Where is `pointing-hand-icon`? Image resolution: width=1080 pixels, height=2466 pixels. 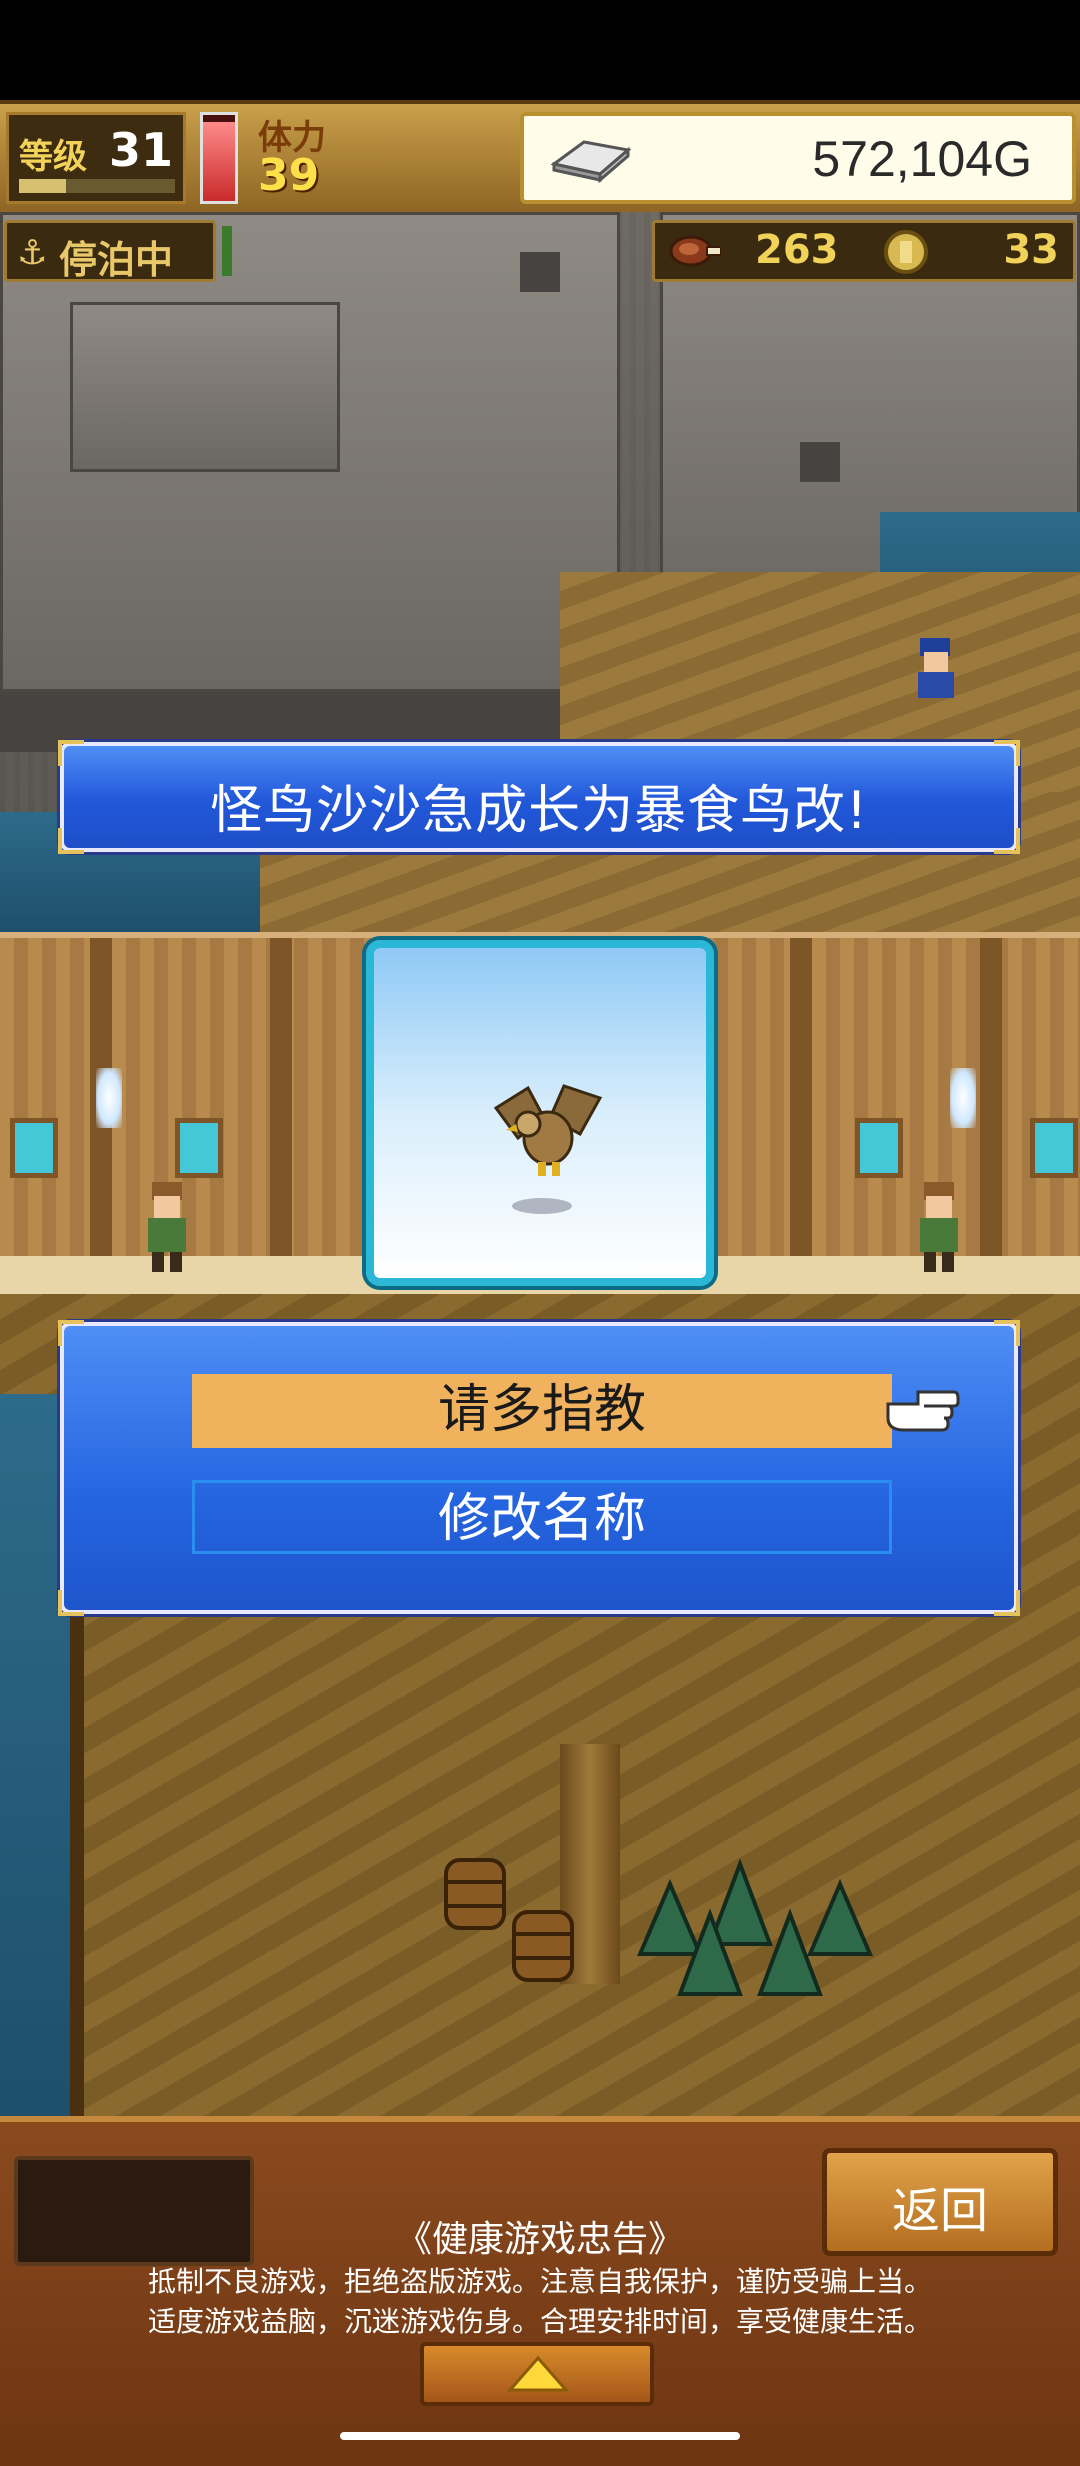
pointing-hand-icon is located at coordinates (923, 1411).